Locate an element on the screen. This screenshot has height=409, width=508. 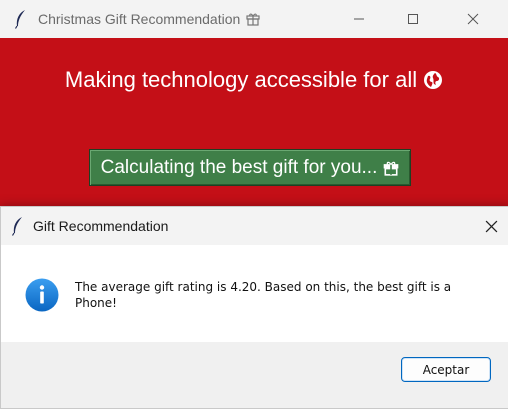
headline: Making technology accessible for all is located at coordinates (254, 80).